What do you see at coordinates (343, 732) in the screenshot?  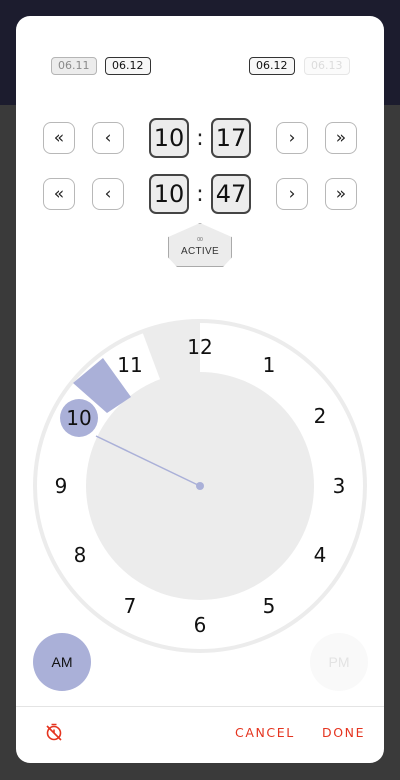 I see `done-button: DONE` at bounding box center [343, 732].